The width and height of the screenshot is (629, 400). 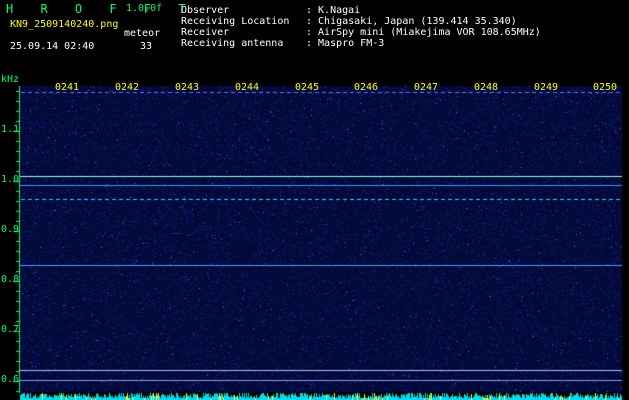 I want to click on time-tick-0245: 0245, so click(x=307, y=87).